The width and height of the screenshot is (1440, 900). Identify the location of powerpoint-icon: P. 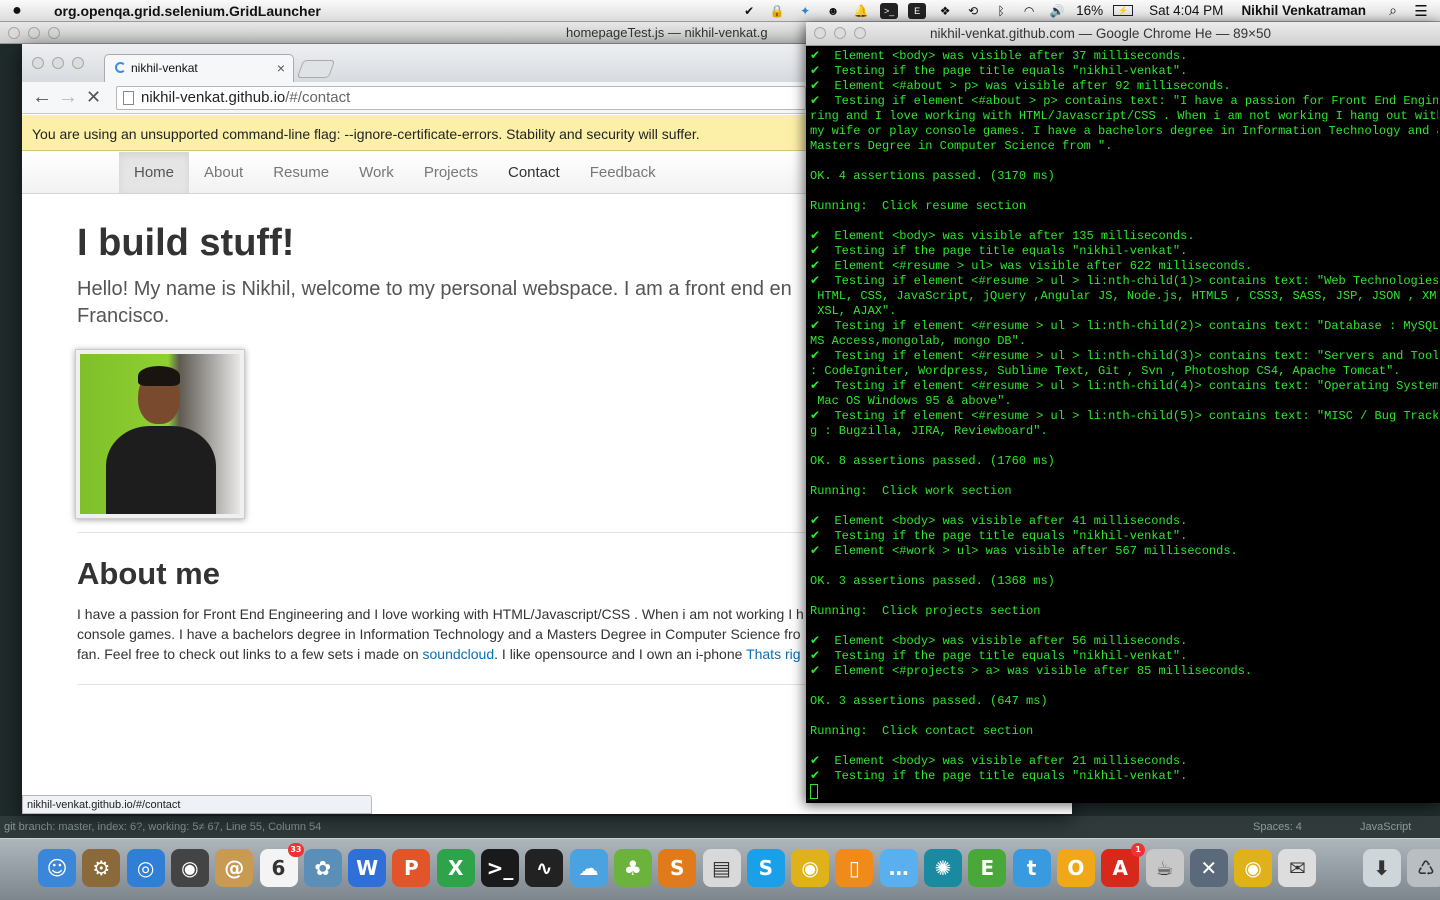
(411, 868).